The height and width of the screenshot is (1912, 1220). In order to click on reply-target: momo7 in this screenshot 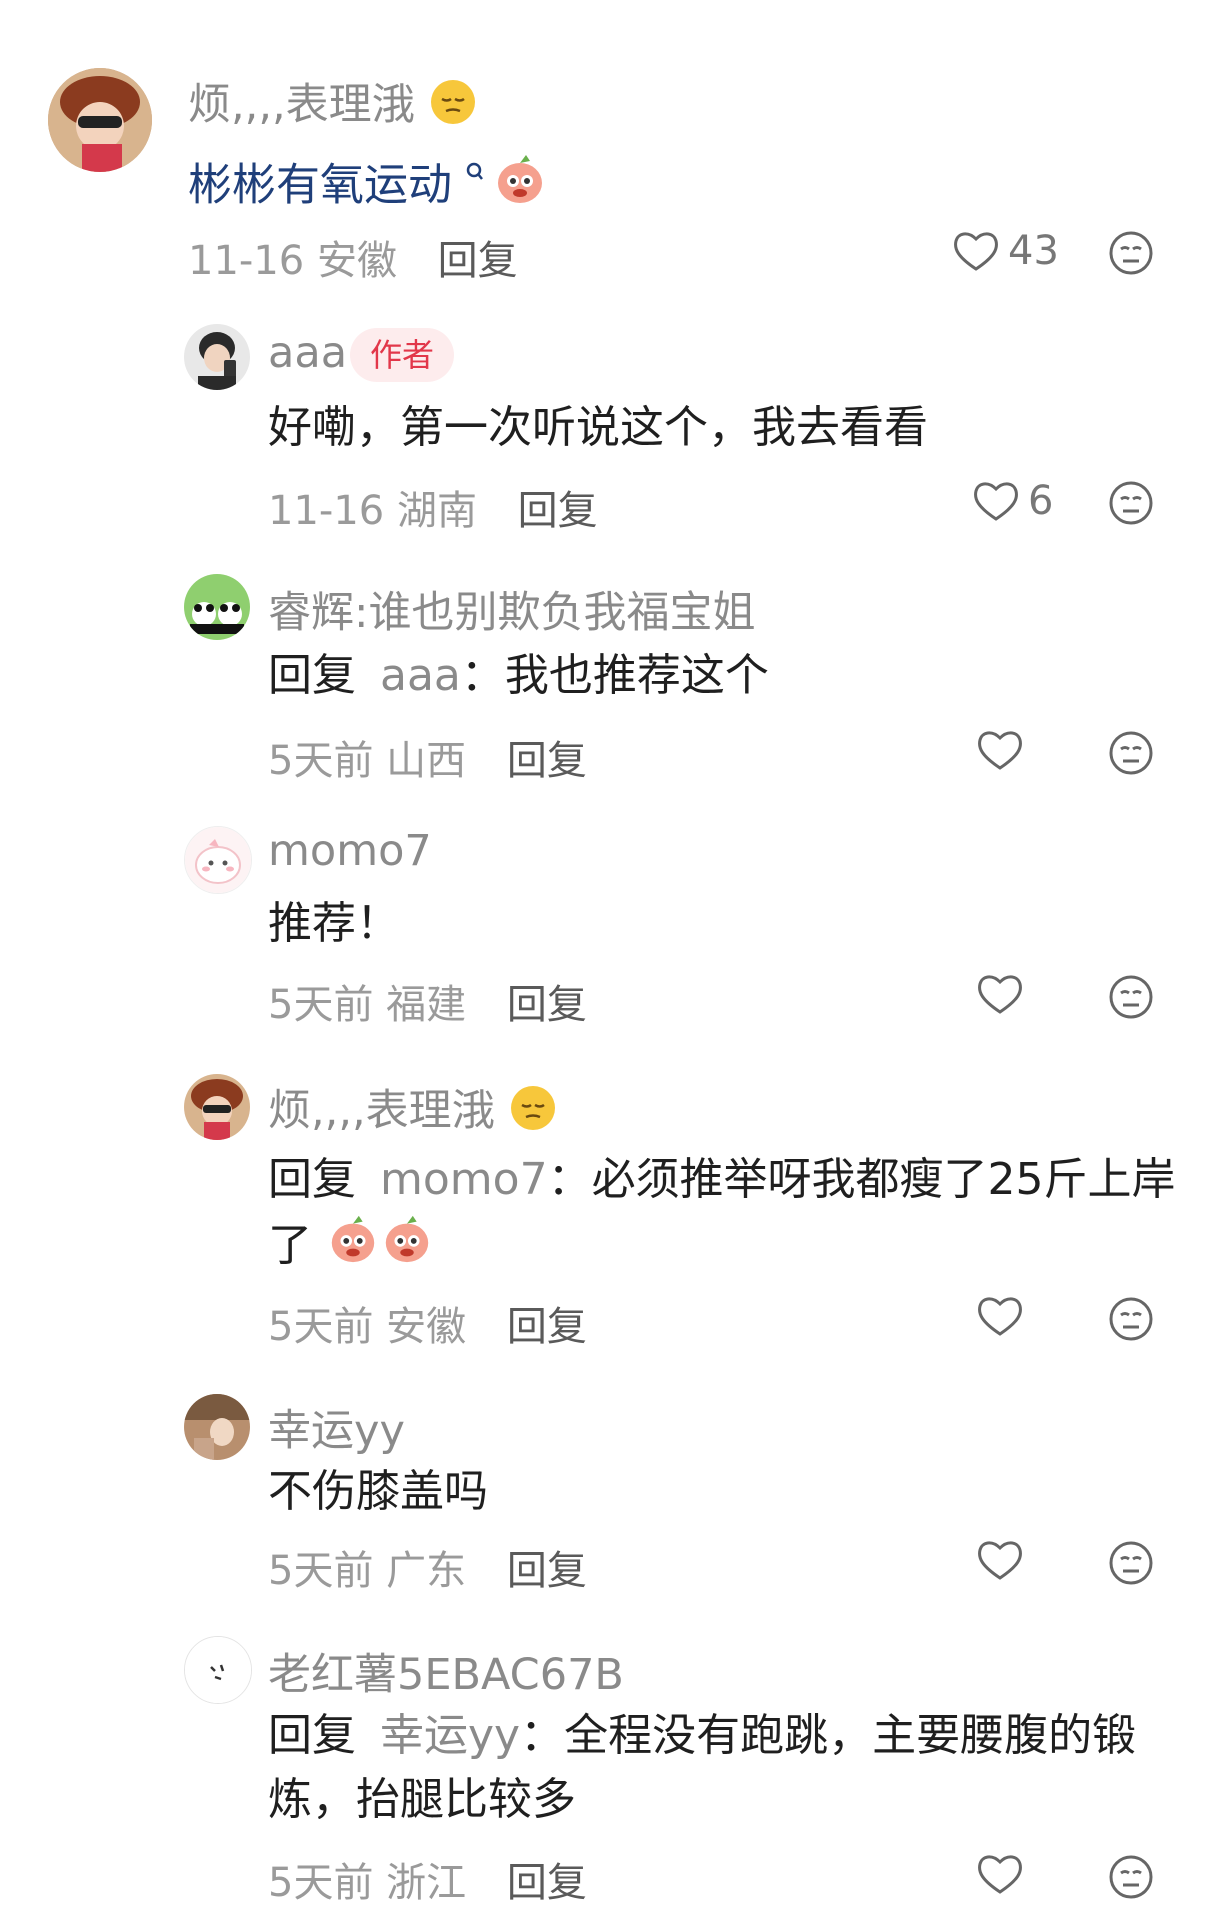, I will do `click(464, 1179)`.